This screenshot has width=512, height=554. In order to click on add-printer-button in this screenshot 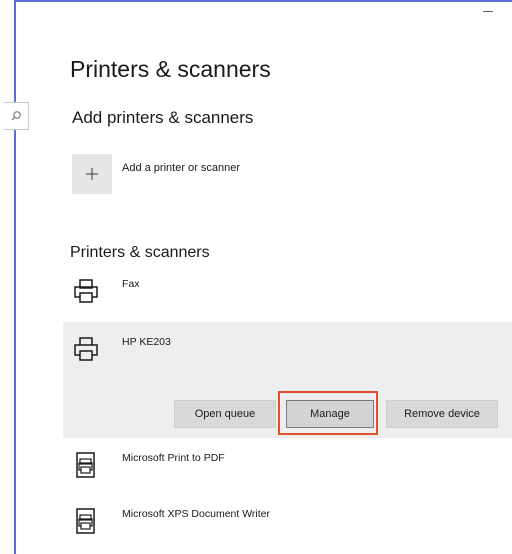, I will do `click(92, 174)`.